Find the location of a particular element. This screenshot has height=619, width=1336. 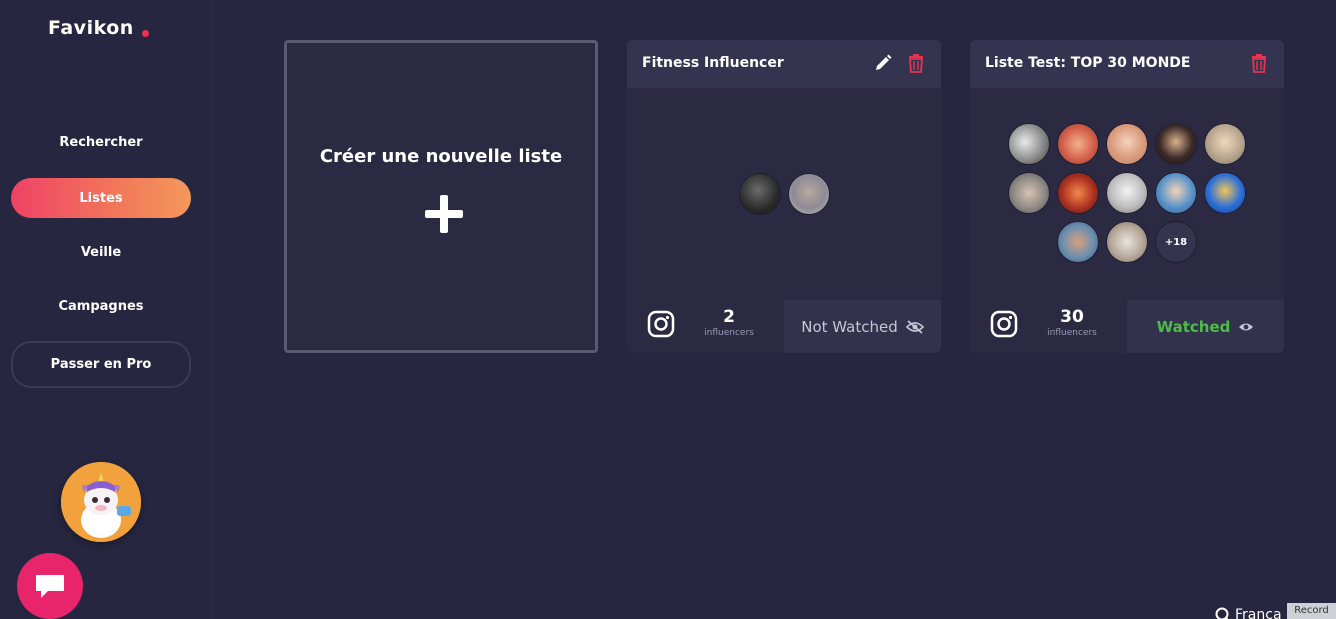

upgrade-pro-label: Passer en Pro is located at coordinates (101, 364).